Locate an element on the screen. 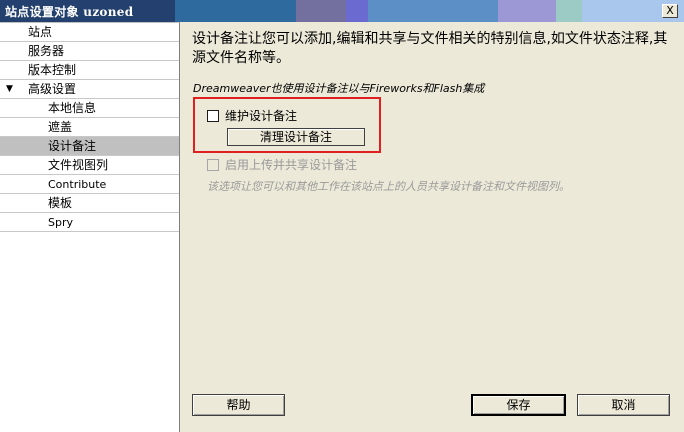  sidebar-item-file-view-columns: 文件视图列 is located at coordinates (89, 165).